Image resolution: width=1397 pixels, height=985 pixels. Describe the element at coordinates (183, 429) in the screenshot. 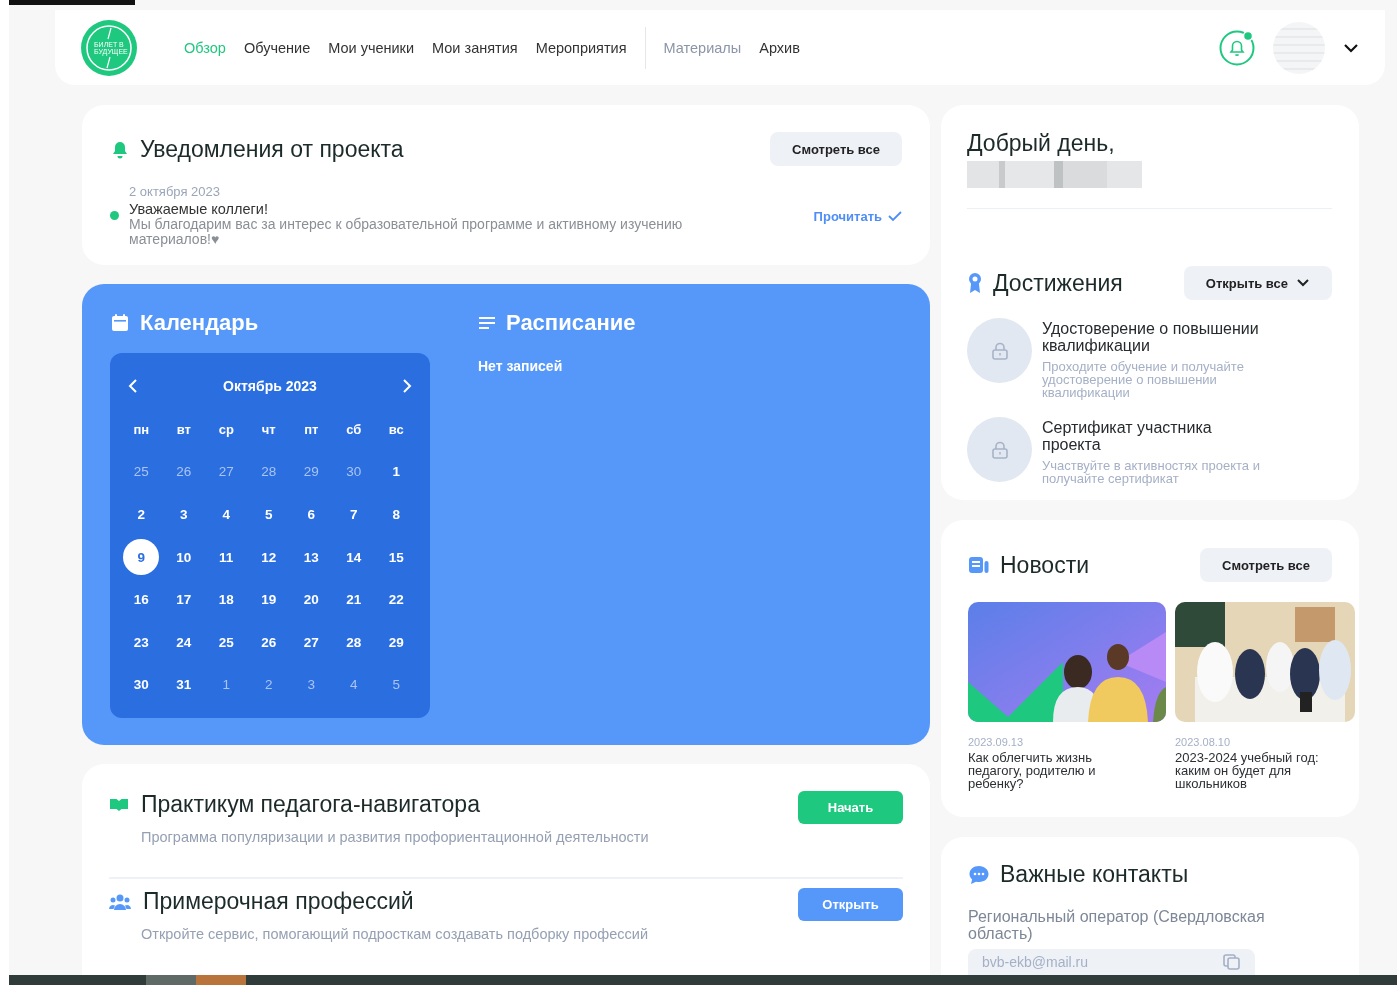

I see `weekday-label: вт` at that location.